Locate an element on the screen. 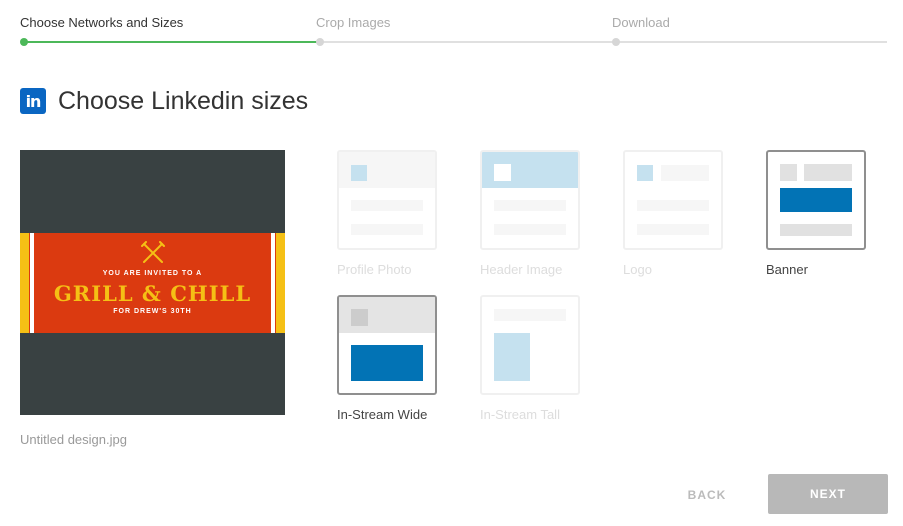 The width and height of the screenshot is (903, 526). profile-photo-thumb is located at coordinates (359, 173).